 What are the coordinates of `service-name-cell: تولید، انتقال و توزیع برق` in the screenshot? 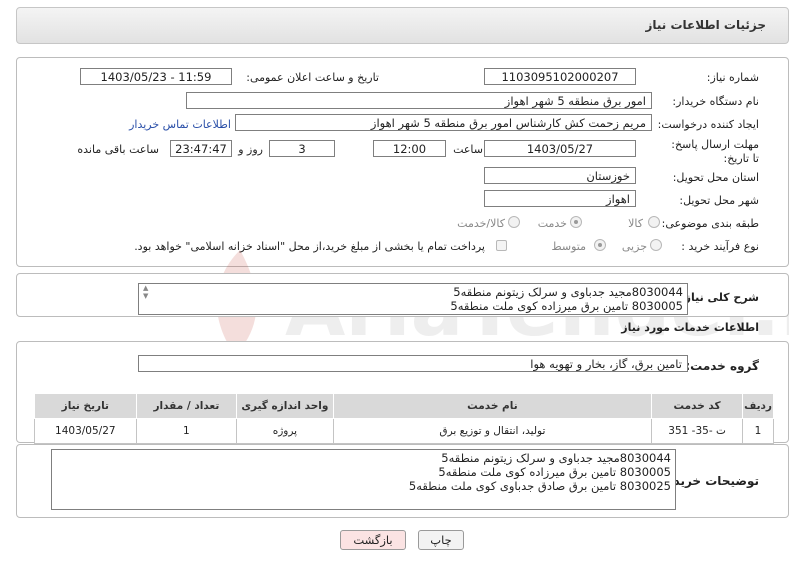 It's located at (492, 431).